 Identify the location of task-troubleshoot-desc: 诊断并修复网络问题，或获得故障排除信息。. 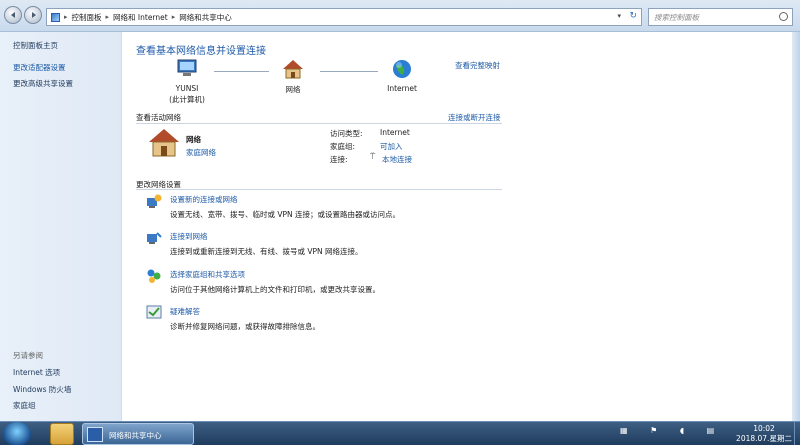
(245, 326).